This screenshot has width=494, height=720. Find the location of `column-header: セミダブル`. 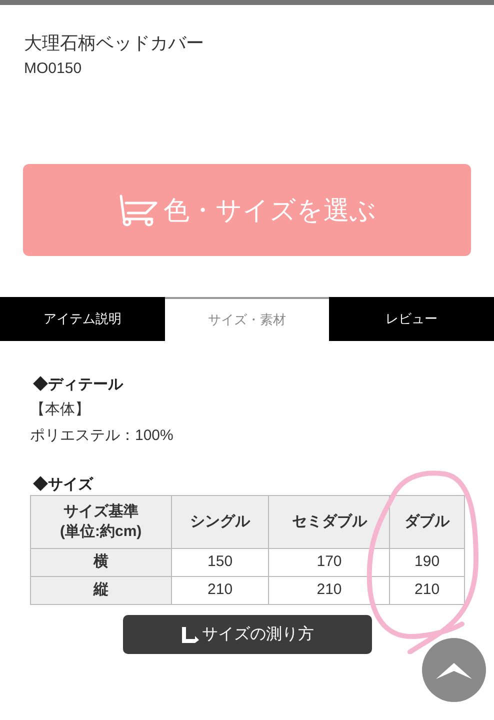

column-header: セミダブル is located at coordinates (329, 522).